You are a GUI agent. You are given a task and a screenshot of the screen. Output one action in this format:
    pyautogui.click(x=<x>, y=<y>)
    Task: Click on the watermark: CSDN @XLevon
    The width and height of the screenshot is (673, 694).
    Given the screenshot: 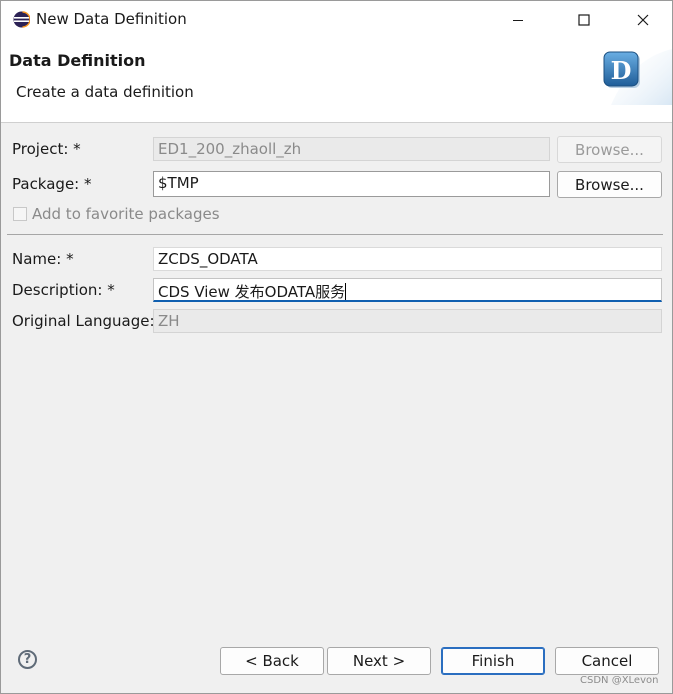 What is the action you would take?
    pyautogui.click(x=619, y=680)
    